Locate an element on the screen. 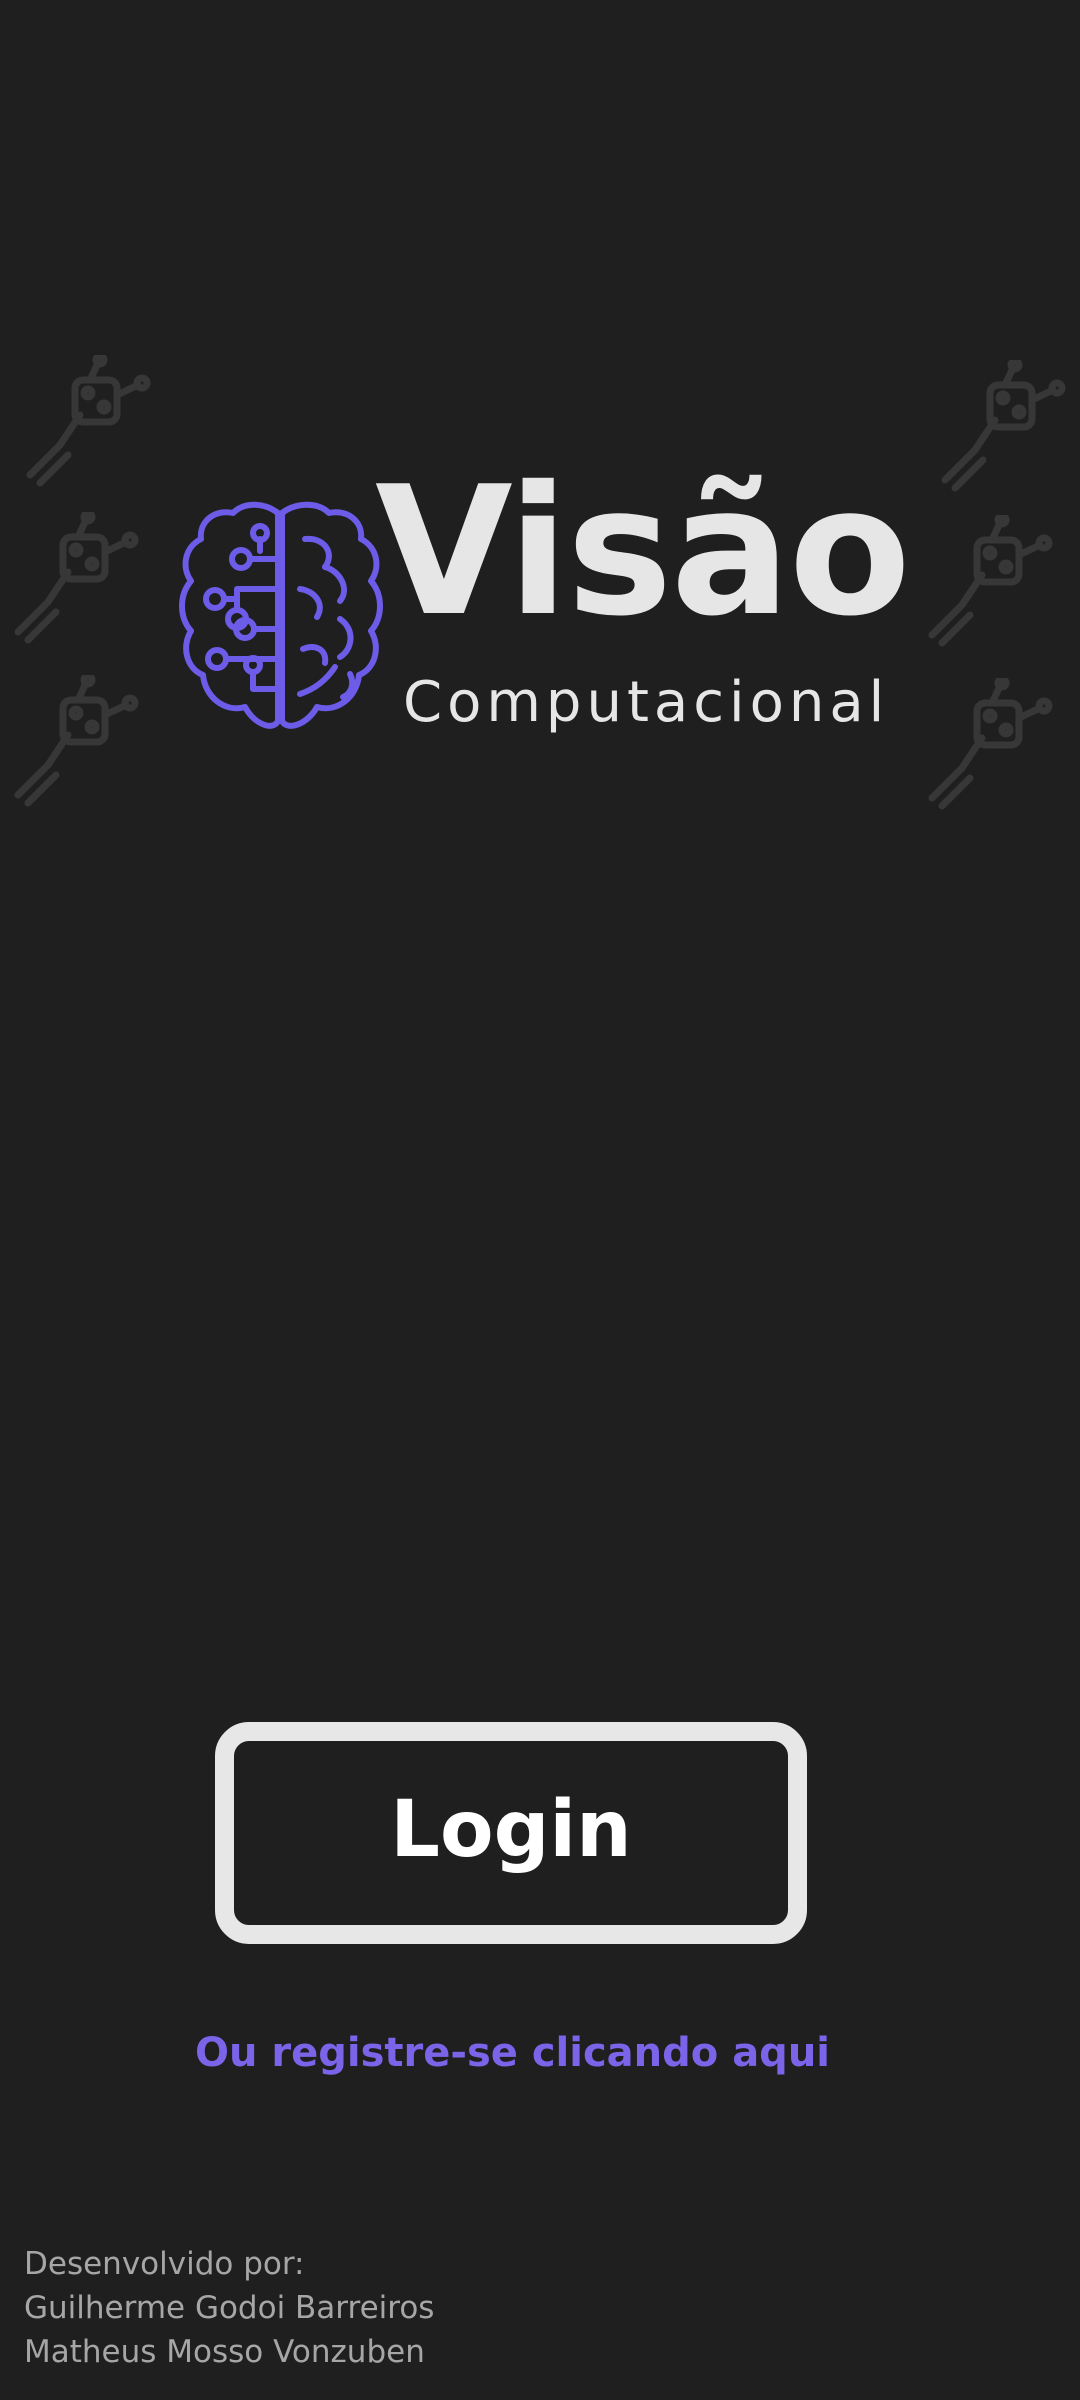  credits-author: Matheus Mosso Vonzuben is located at coordinates (224, 2352).